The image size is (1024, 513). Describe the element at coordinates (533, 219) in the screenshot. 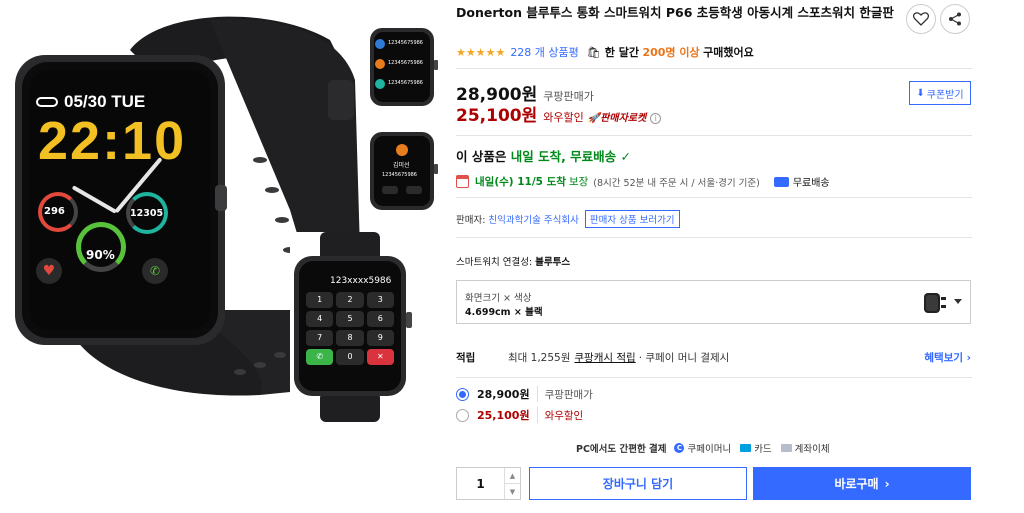

I see `seller-name-link: 친익과학기술 주식회사` at that location.